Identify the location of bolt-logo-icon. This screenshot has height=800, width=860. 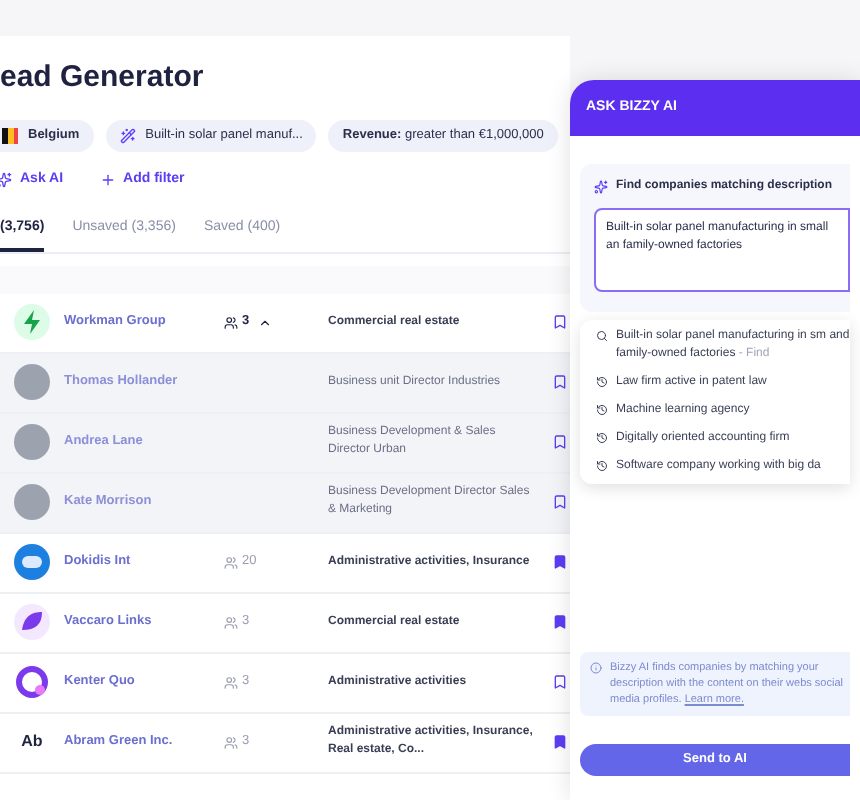
(32, 322).